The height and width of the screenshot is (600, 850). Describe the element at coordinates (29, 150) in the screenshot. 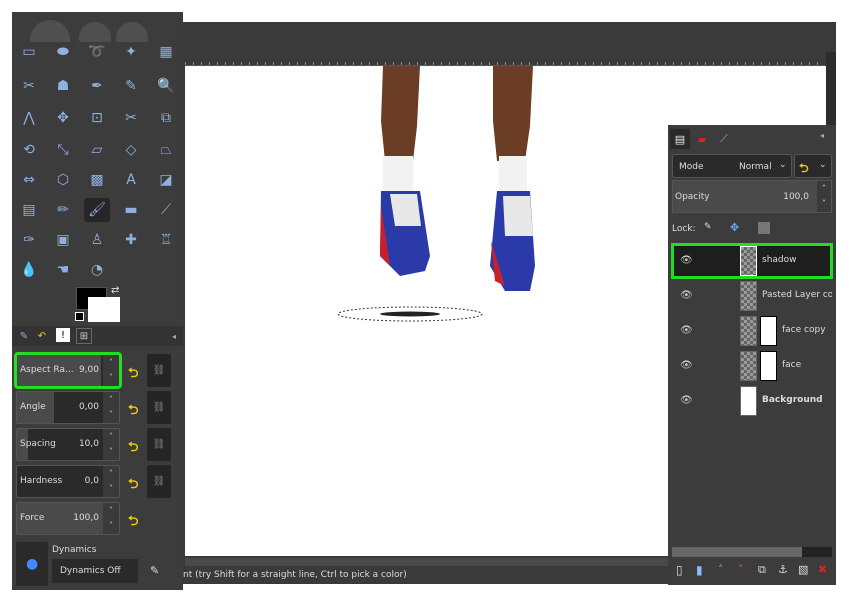

I see `rotate-icon: ⟲` at that location.